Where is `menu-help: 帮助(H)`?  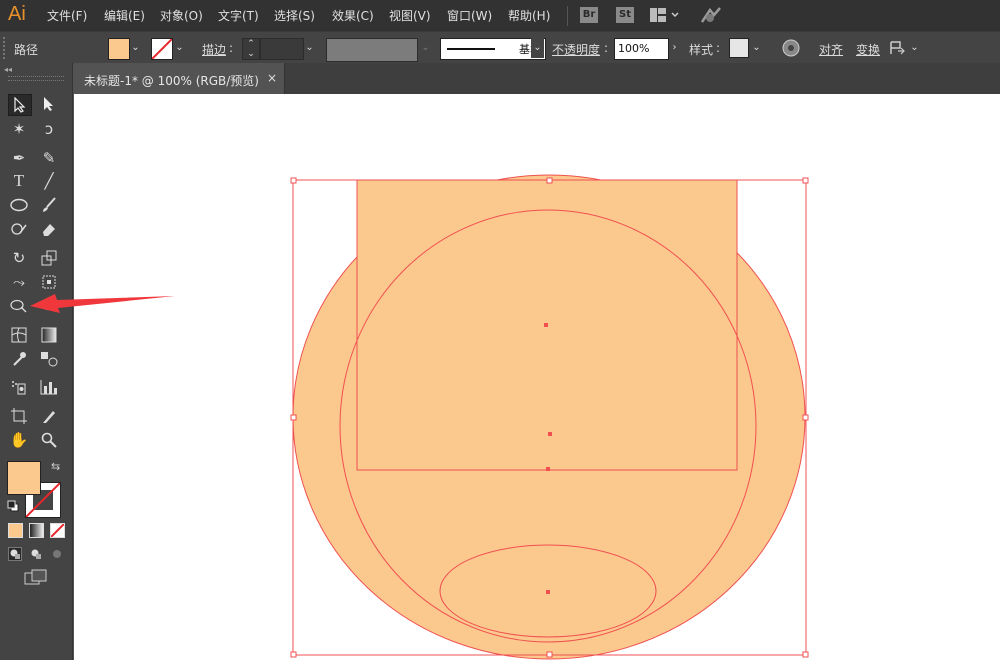
menu-help: 帮助(H) is located at coordinates (529, 15).